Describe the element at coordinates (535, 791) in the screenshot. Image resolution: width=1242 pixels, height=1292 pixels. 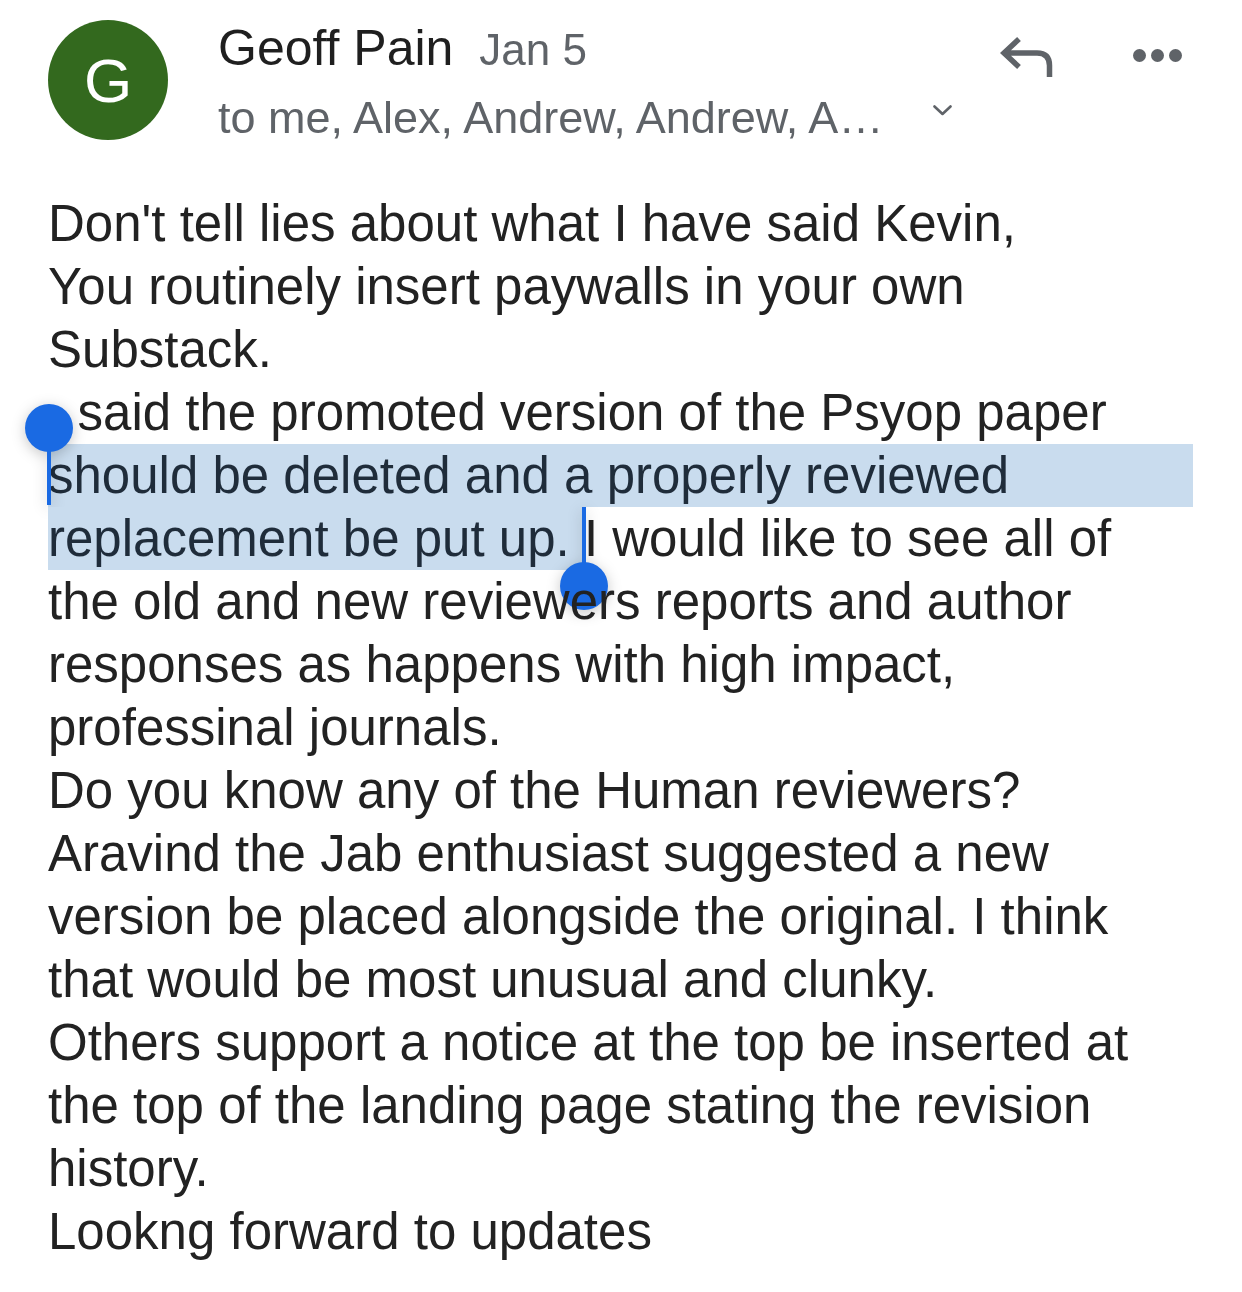
I see `body-paragraph: Do you know any of the Human reviewers?` at that location.